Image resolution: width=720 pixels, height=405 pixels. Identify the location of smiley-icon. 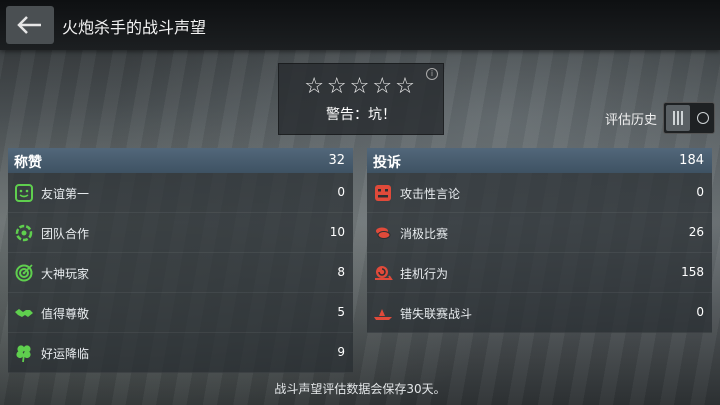
(24, 193).